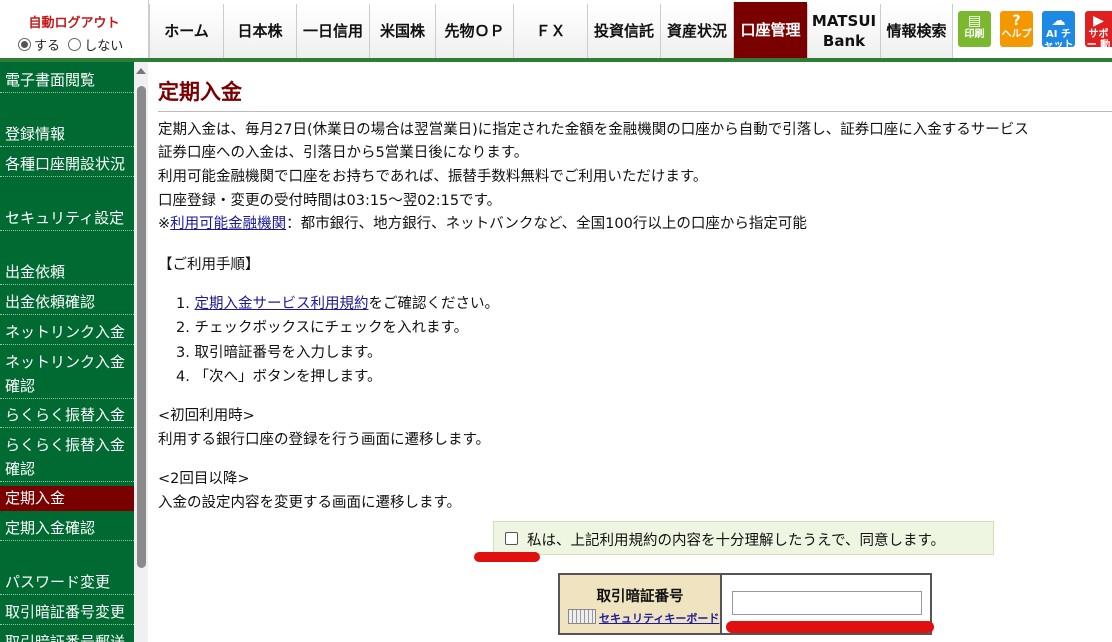  Describe the element at coordinates (67, 457) in the screenshot. I see `sidebar-item-easy-transfer-confirm: らくらく振替入金確認` at that location.